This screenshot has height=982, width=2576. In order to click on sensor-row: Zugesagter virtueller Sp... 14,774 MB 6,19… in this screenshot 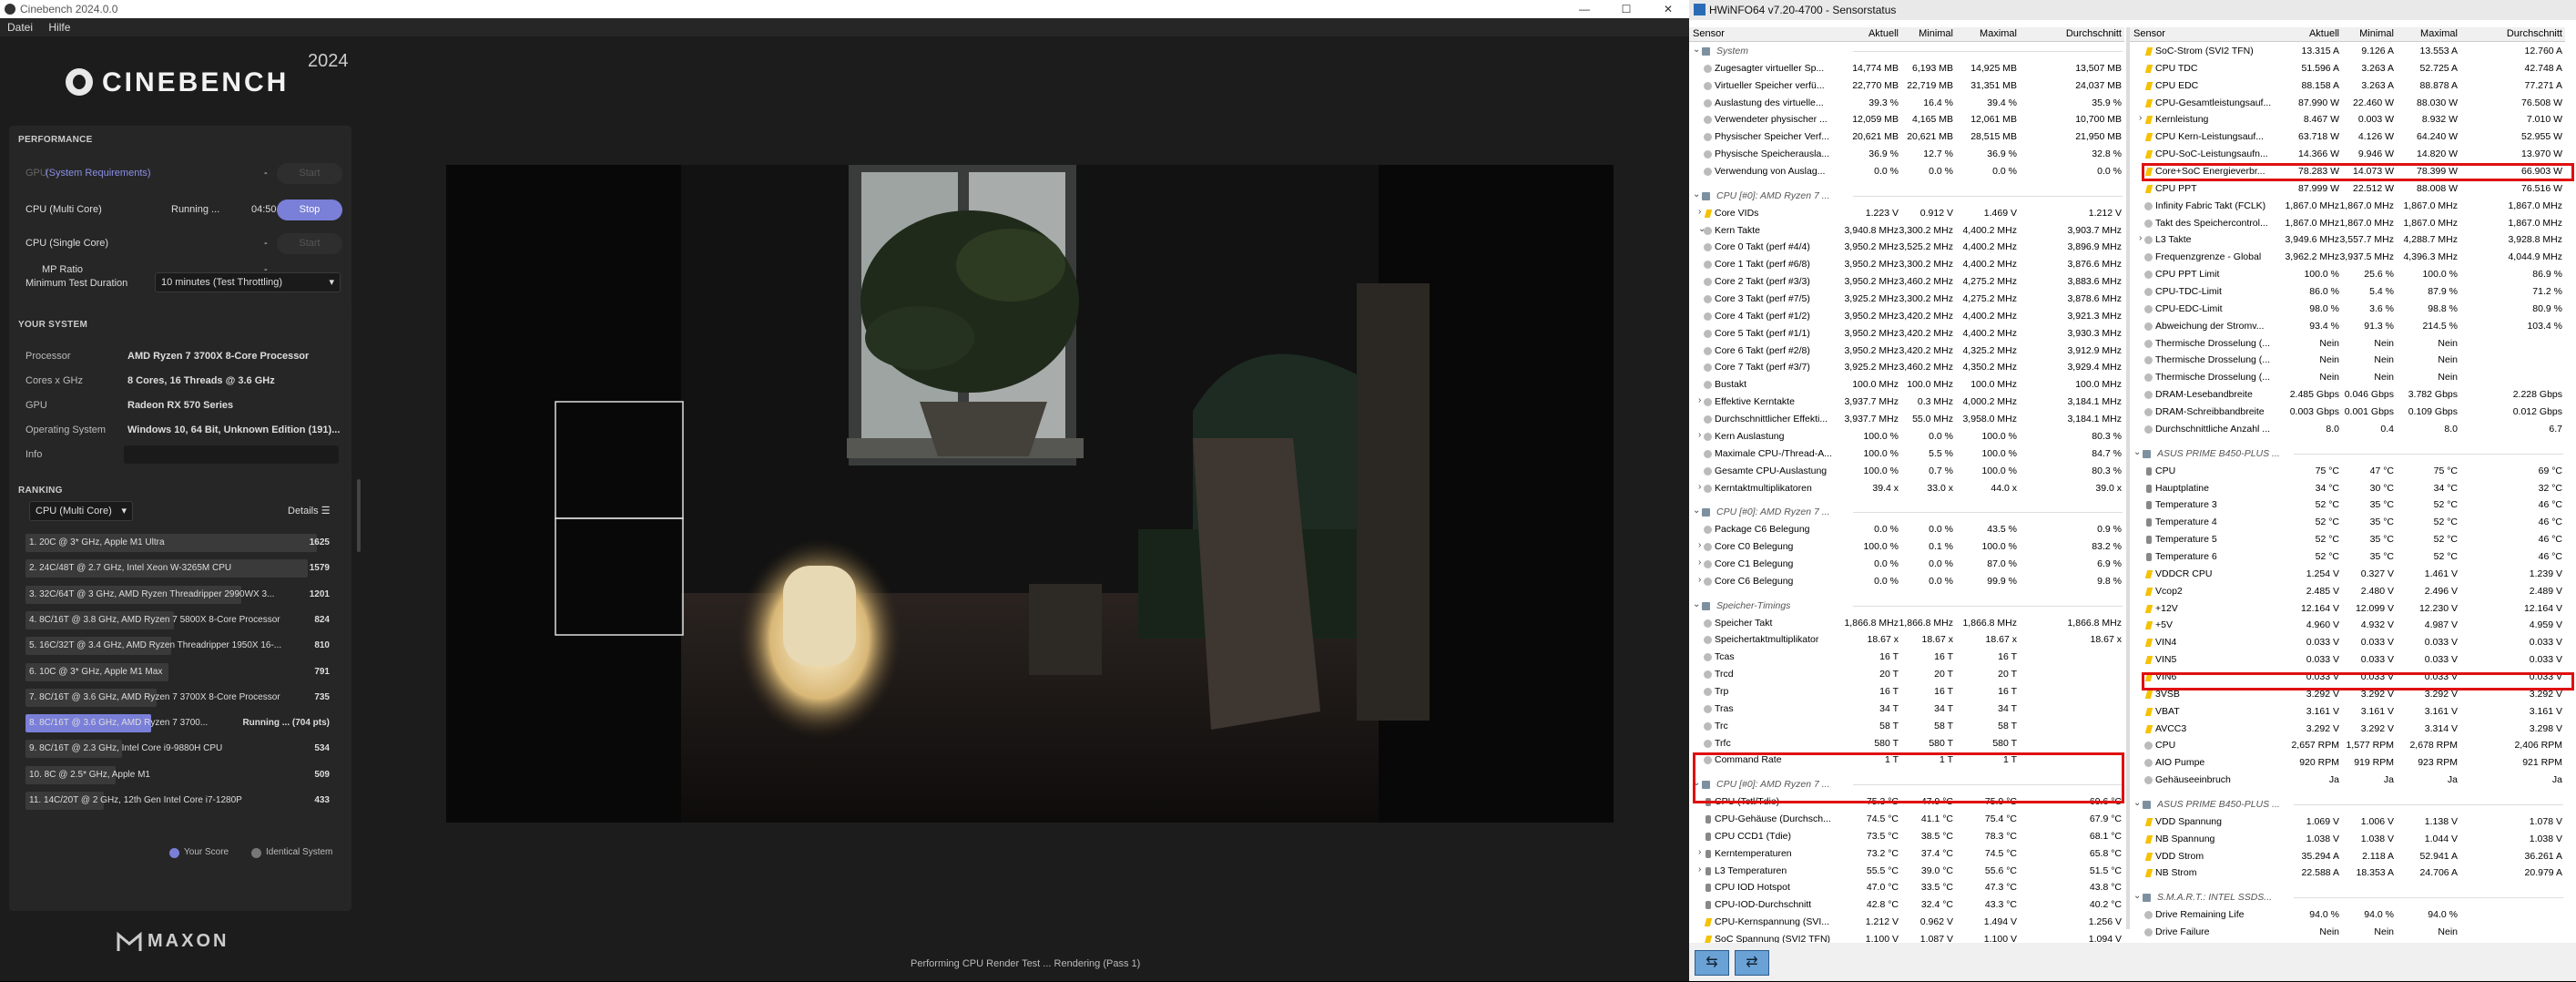, I will do `click(1906, 69)`.